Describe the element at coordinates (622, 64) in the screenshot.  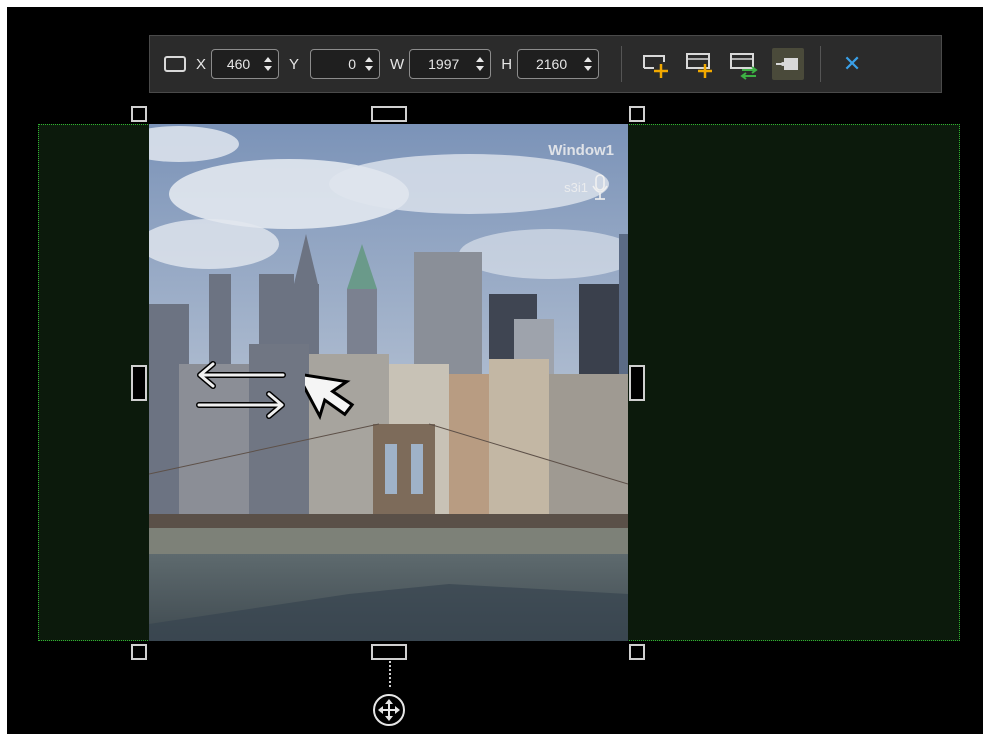
I see `toolbar-separator` at that location.